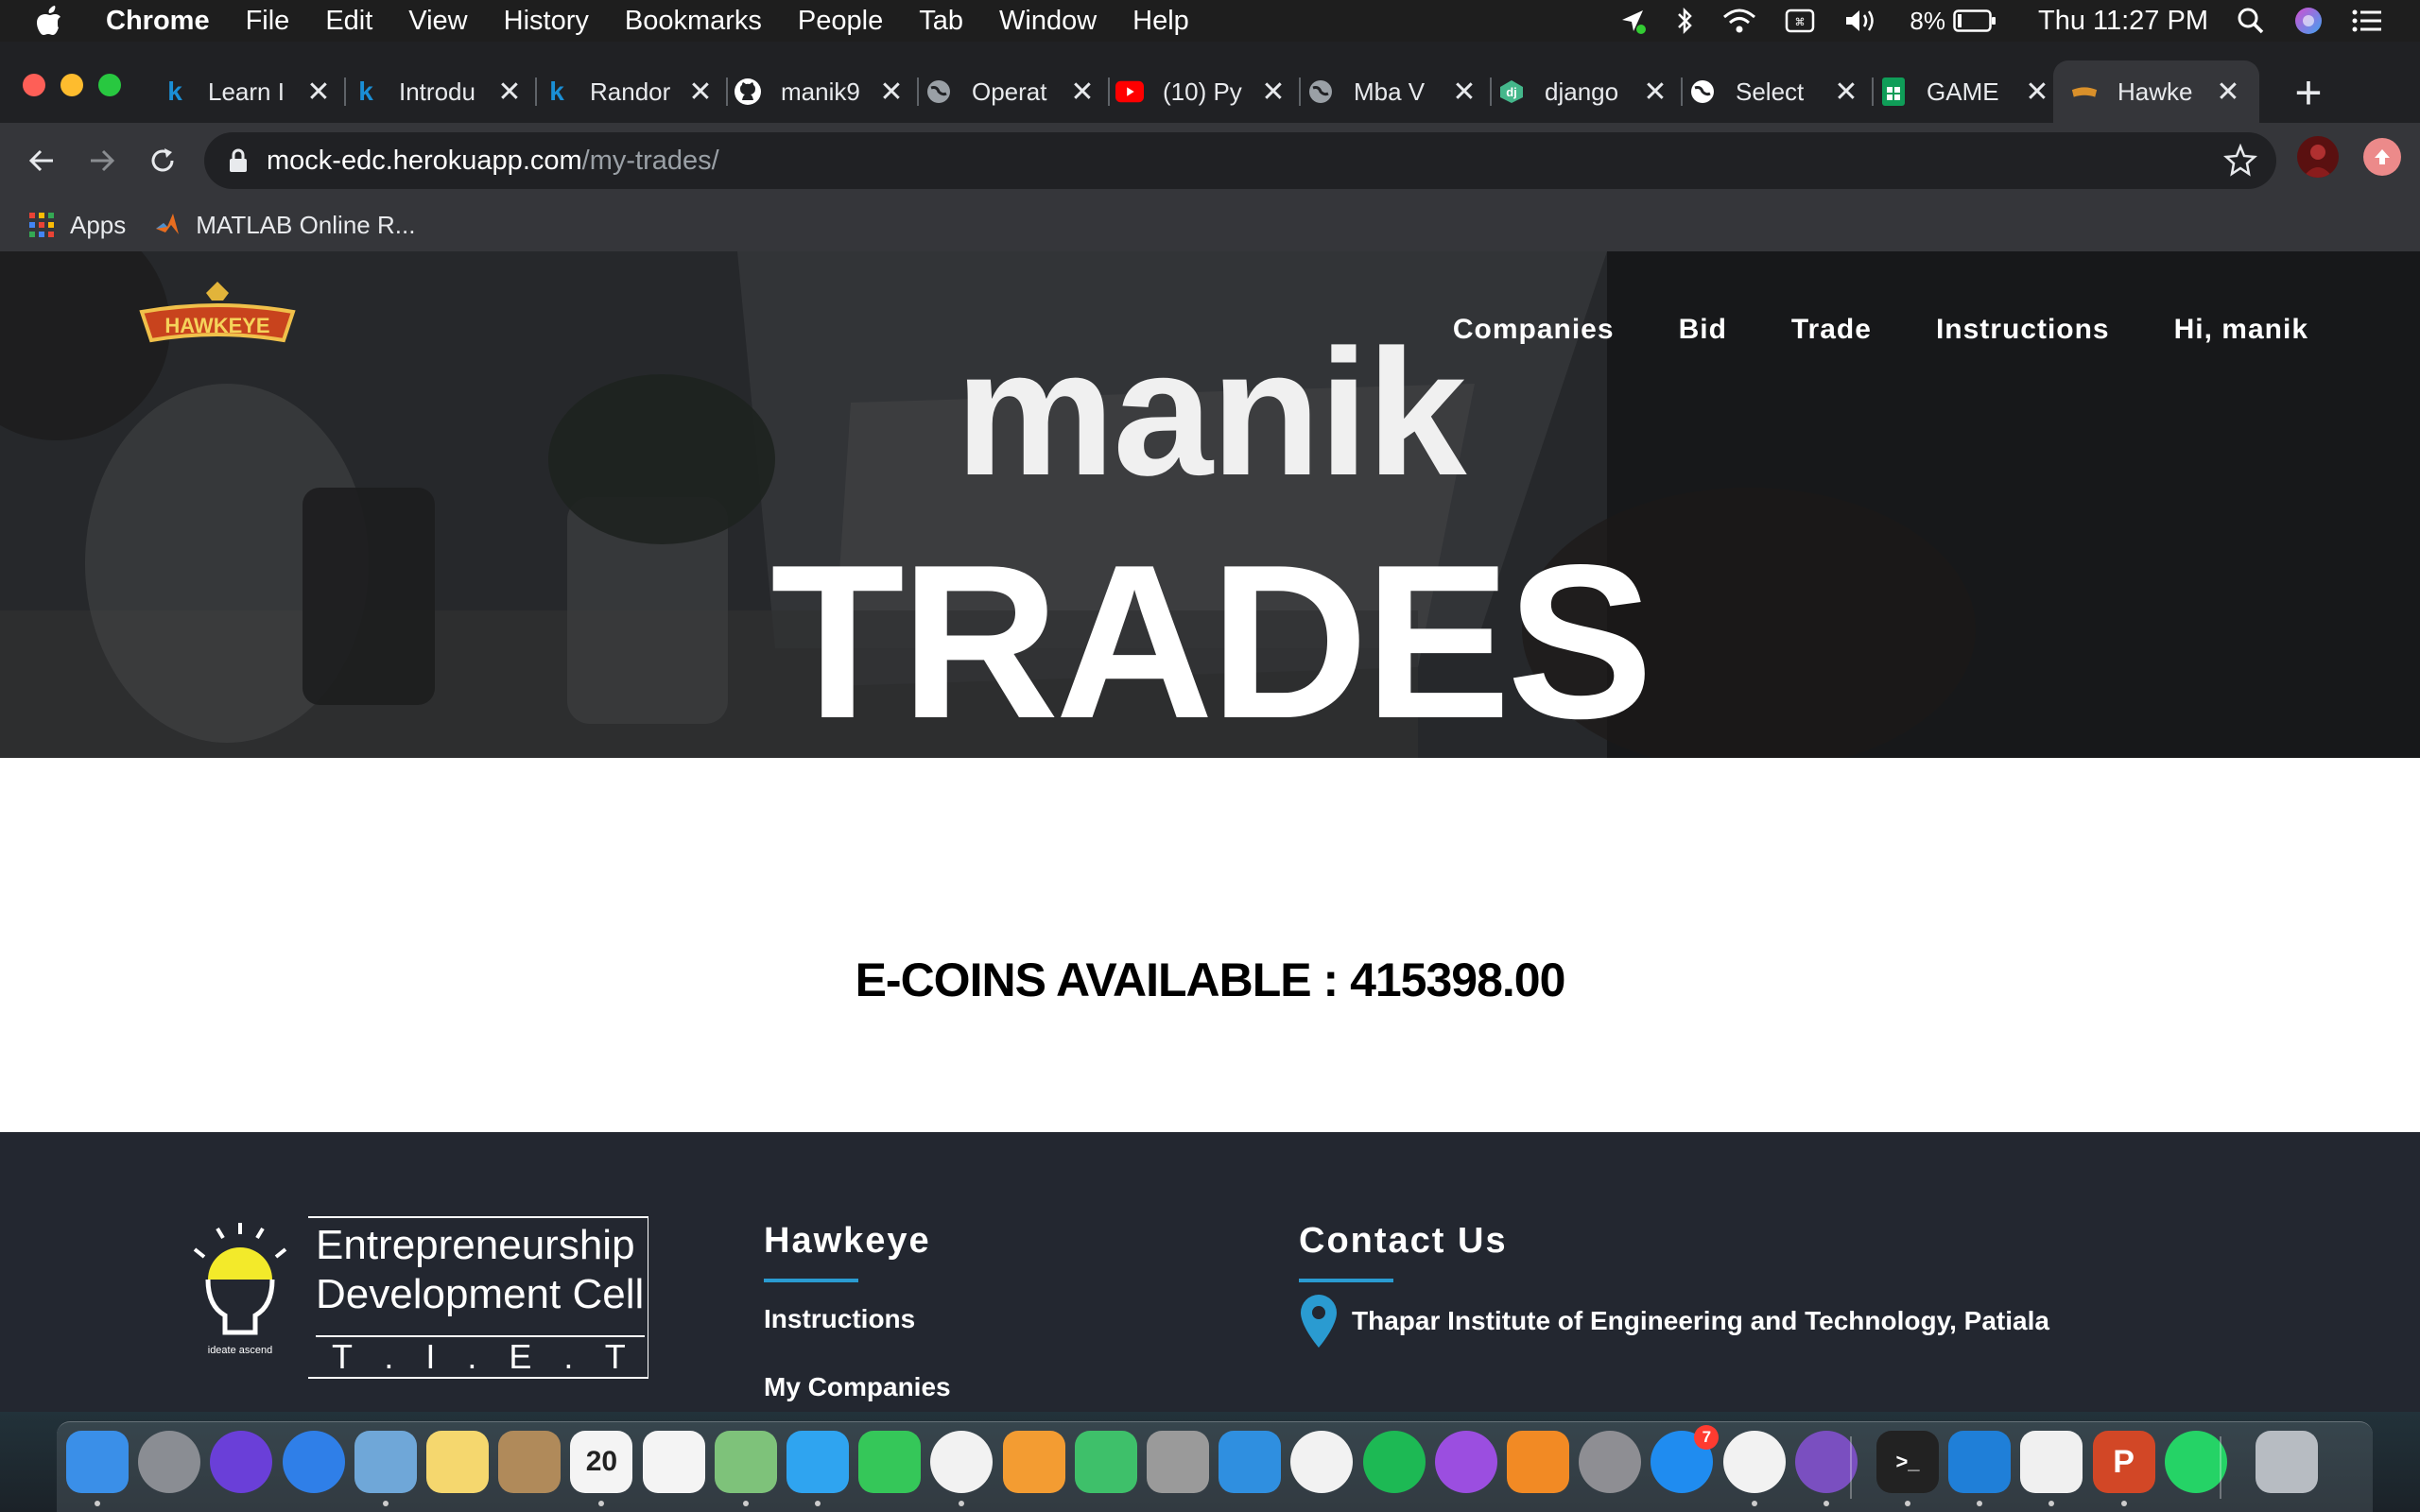 The image size is (2420, 1512). What do you see at coordinates (962, 1462) in the screenshot?
I see `photos-icon` at bounding box center [962, 1462].